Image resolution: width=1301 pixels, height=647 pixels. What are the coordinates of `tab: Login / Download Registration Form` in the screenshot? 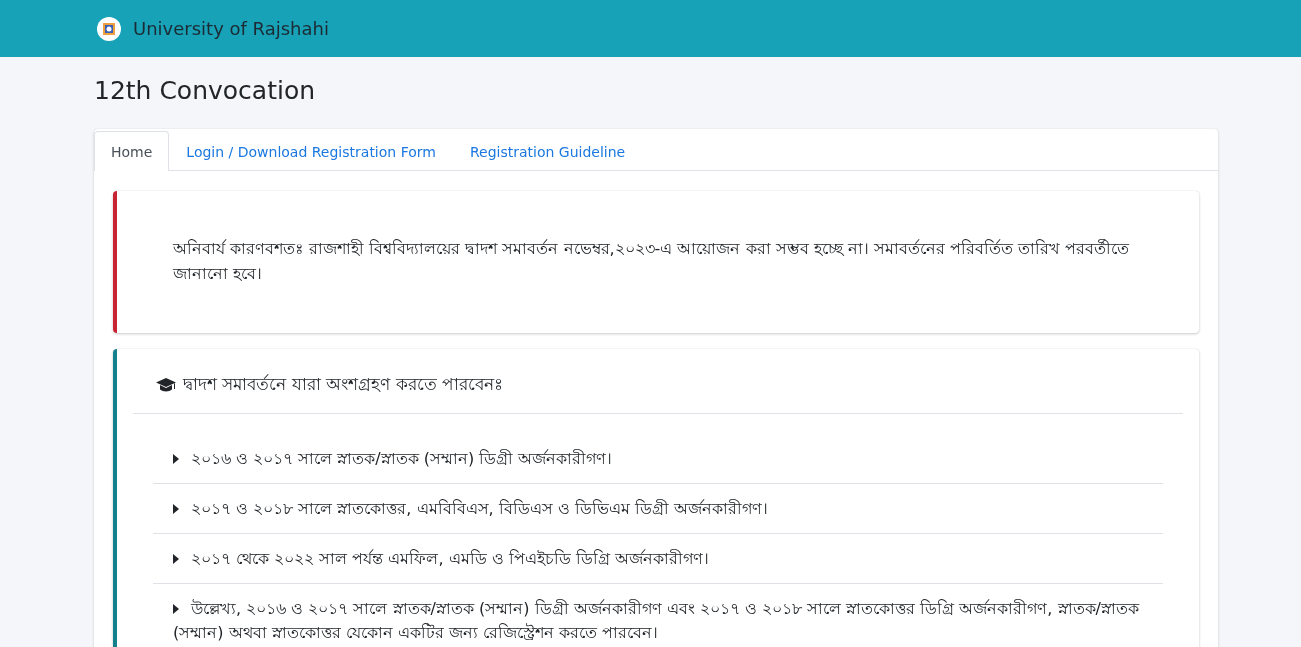 It's located at (311, 151).